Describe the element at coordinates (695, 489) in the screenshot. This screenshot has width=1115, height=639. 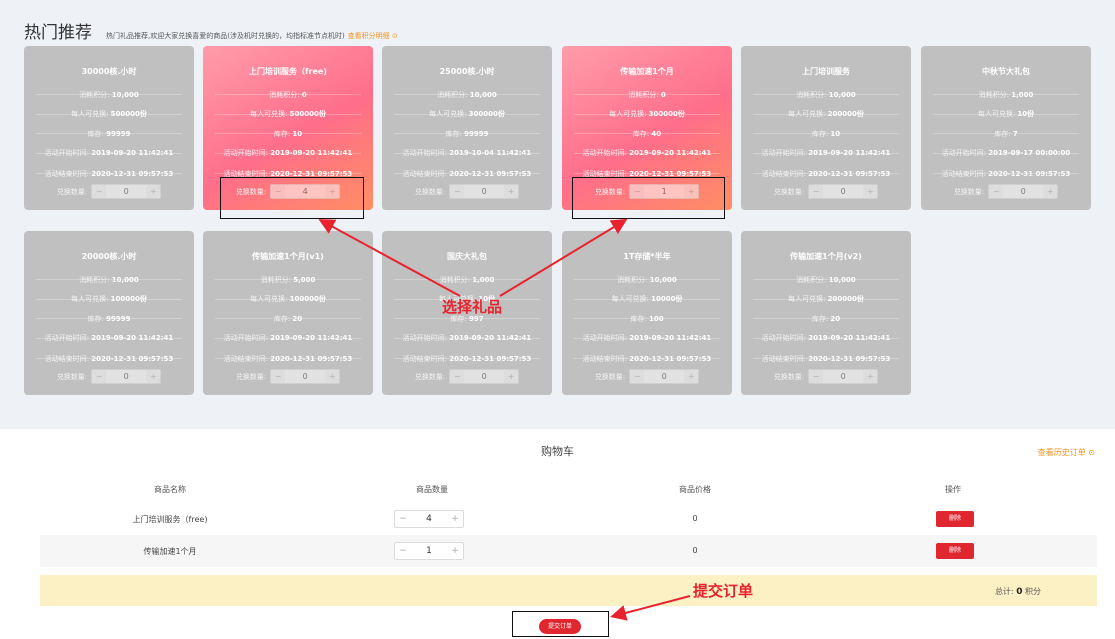
I see `col-header-price: 商品价格` at that location.